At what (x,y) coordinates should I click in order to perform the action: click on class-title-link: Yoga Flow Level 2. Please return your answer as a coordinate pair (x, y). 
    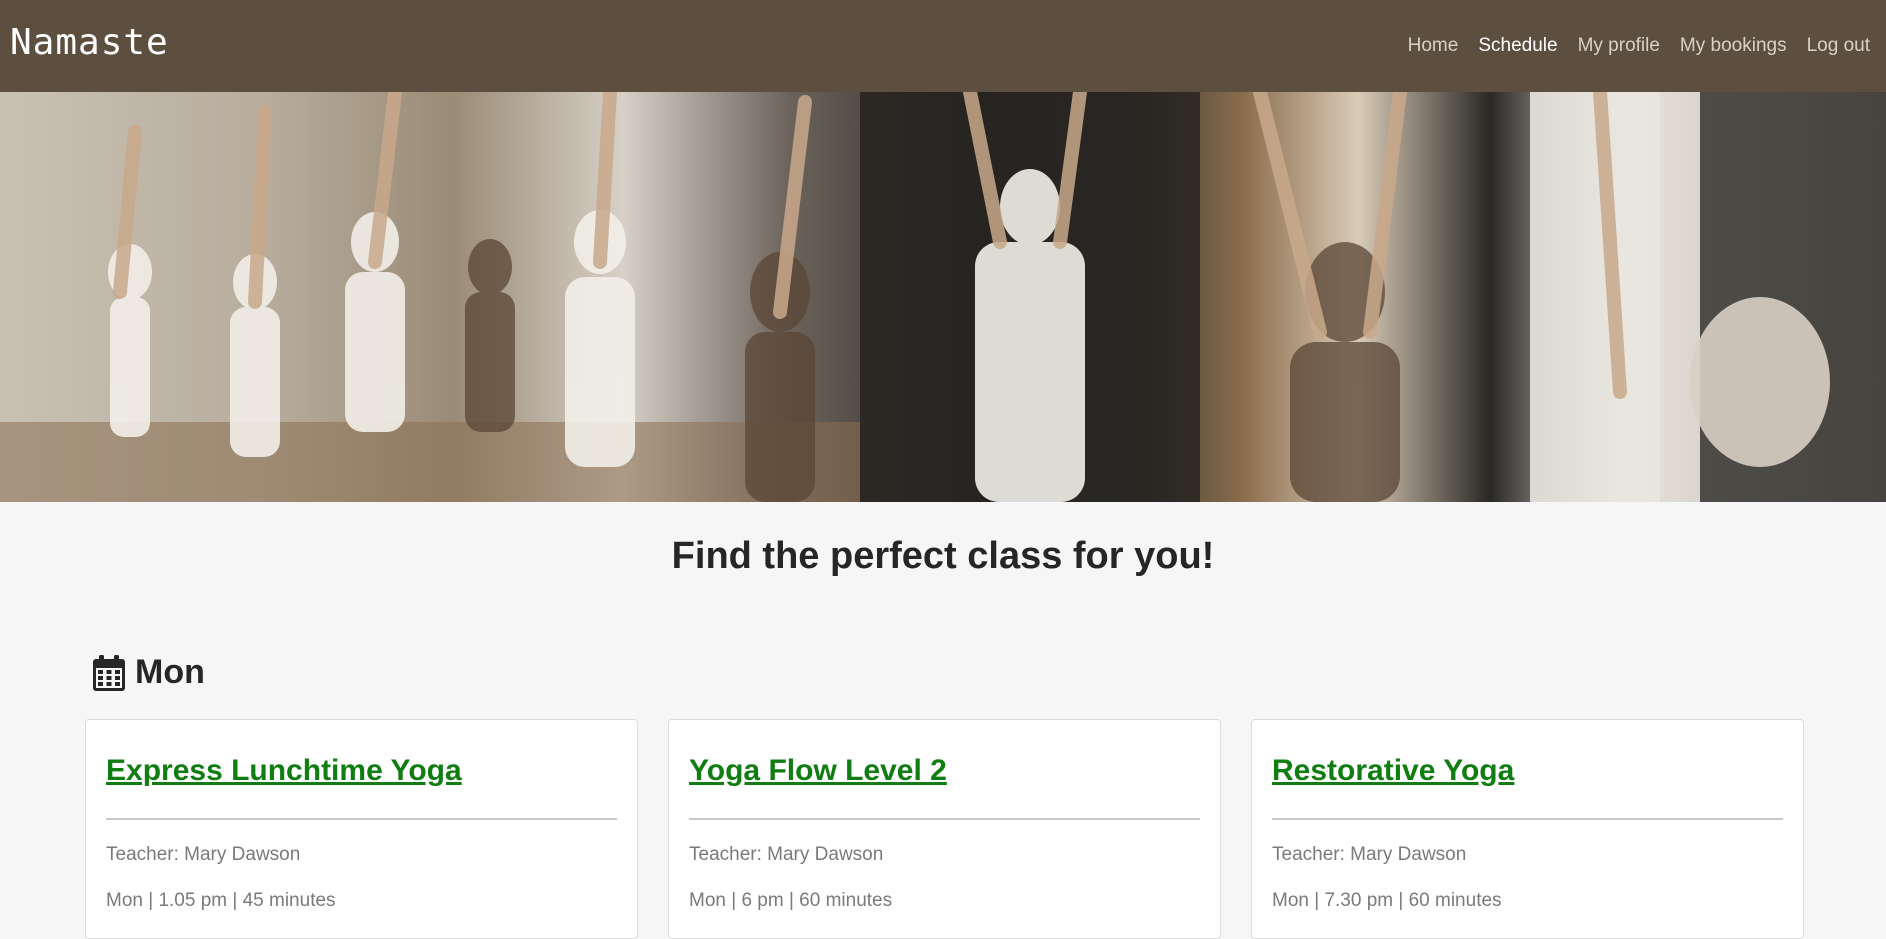
    Looking at the image, I should click on (944, 771).